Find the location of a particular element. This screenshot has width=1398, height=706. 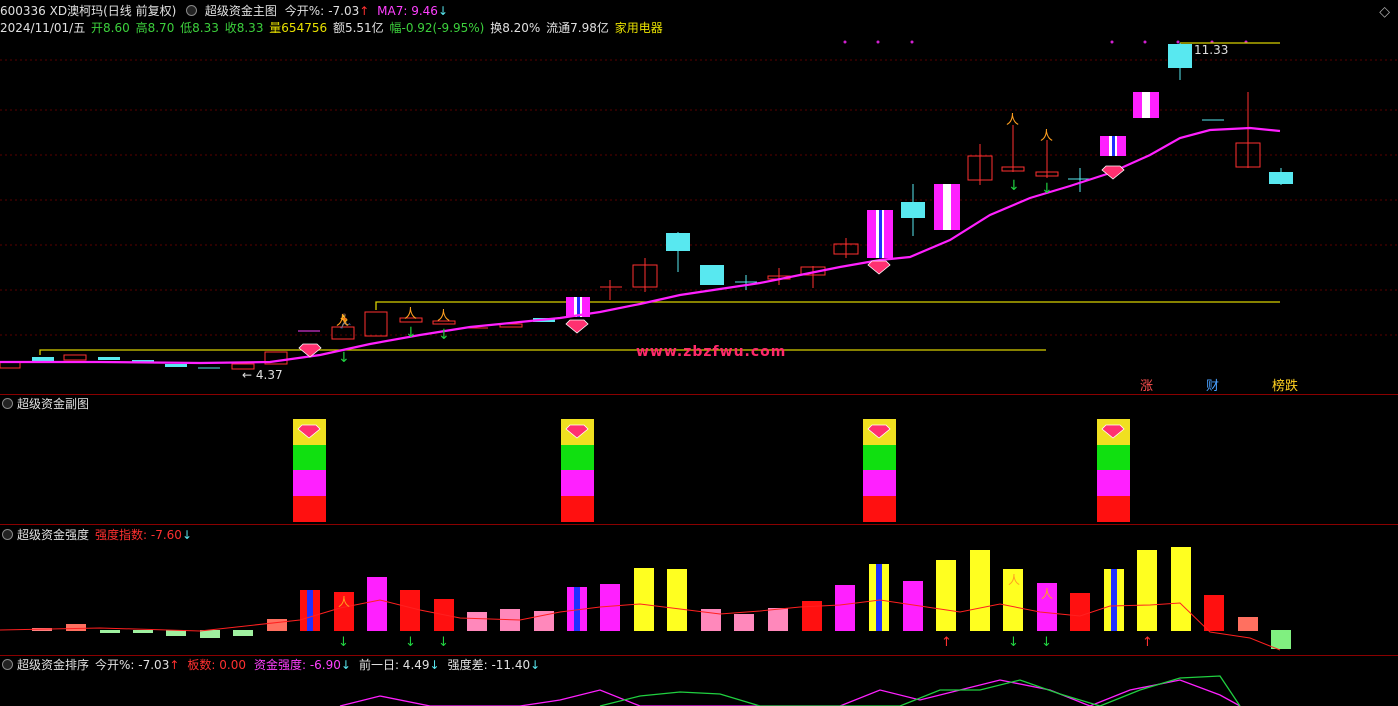

panel4-open: 今开%: -7.03 is located at coordinates (132, 665).